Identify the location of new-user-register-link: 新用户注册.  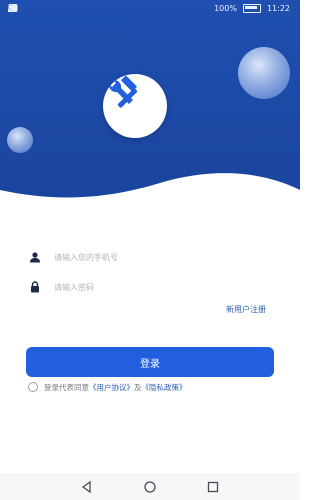
(246, 309).